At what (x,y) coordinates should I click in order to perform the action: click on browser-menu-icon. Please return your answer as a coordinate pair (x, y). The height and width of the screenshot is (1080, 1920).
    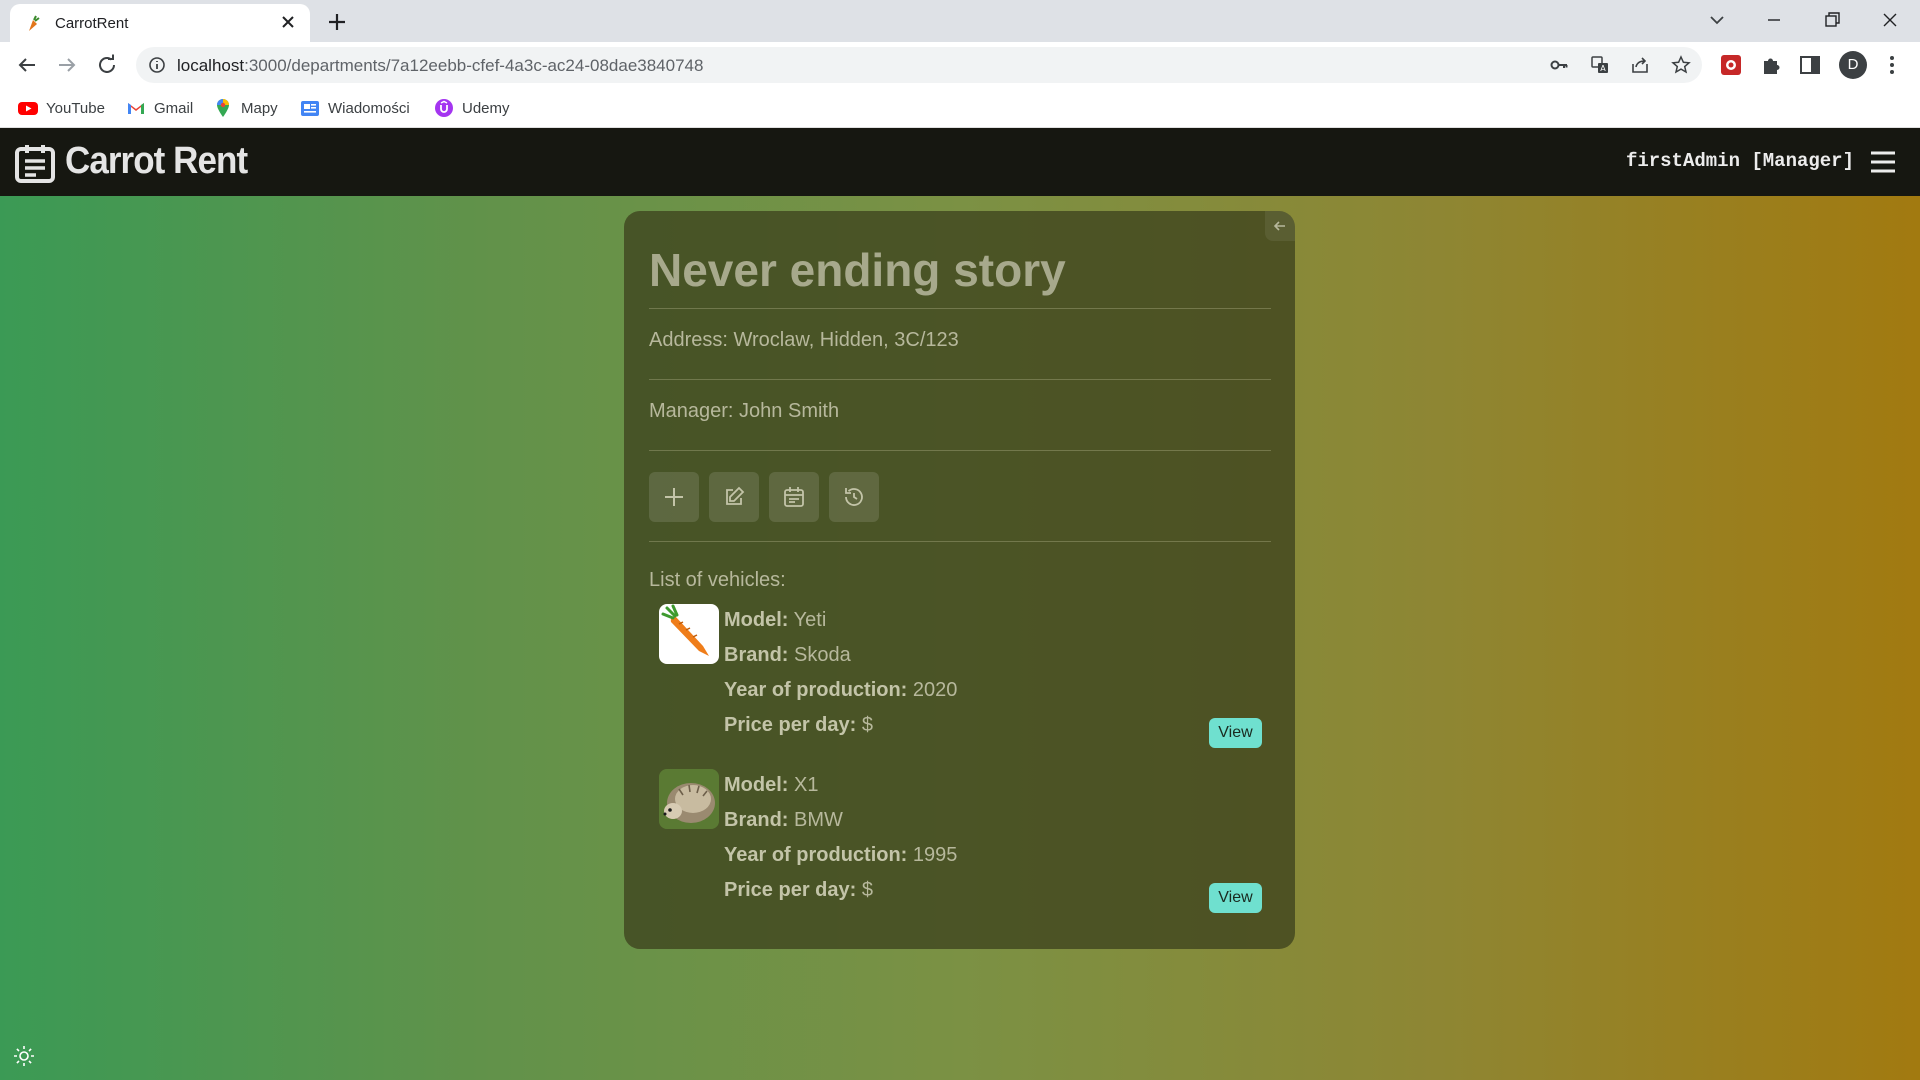
    Looking at the image, I should click on (1892, 65).